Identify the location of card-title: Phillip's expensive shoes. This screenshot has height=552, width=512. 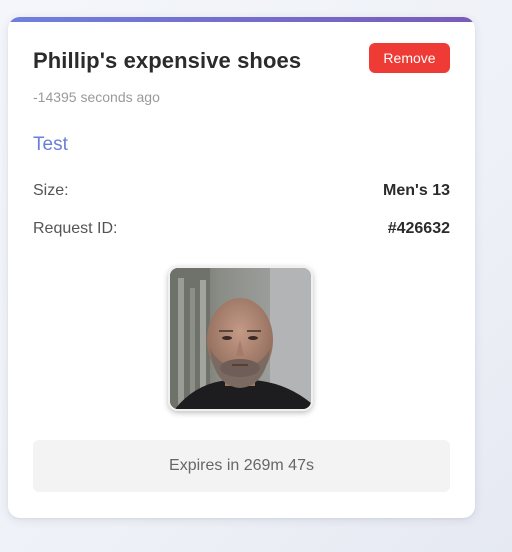
(167, 60).